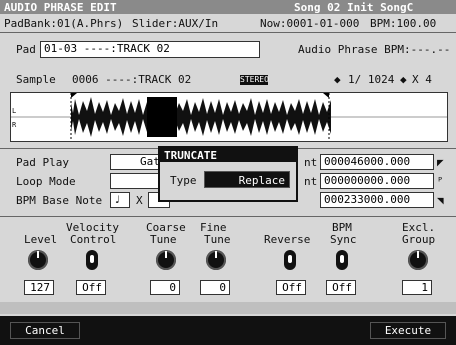 Image resolution: width=456 pixels, height=345 pixels. Describe the element at coordinates (367, 161) in the screenshot. I see `start-point-value: 000046000.000` at that location.